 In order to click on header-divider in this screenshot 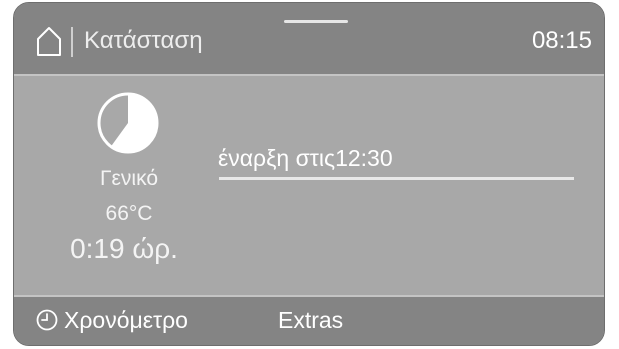, I will do `click(309, 75)`.